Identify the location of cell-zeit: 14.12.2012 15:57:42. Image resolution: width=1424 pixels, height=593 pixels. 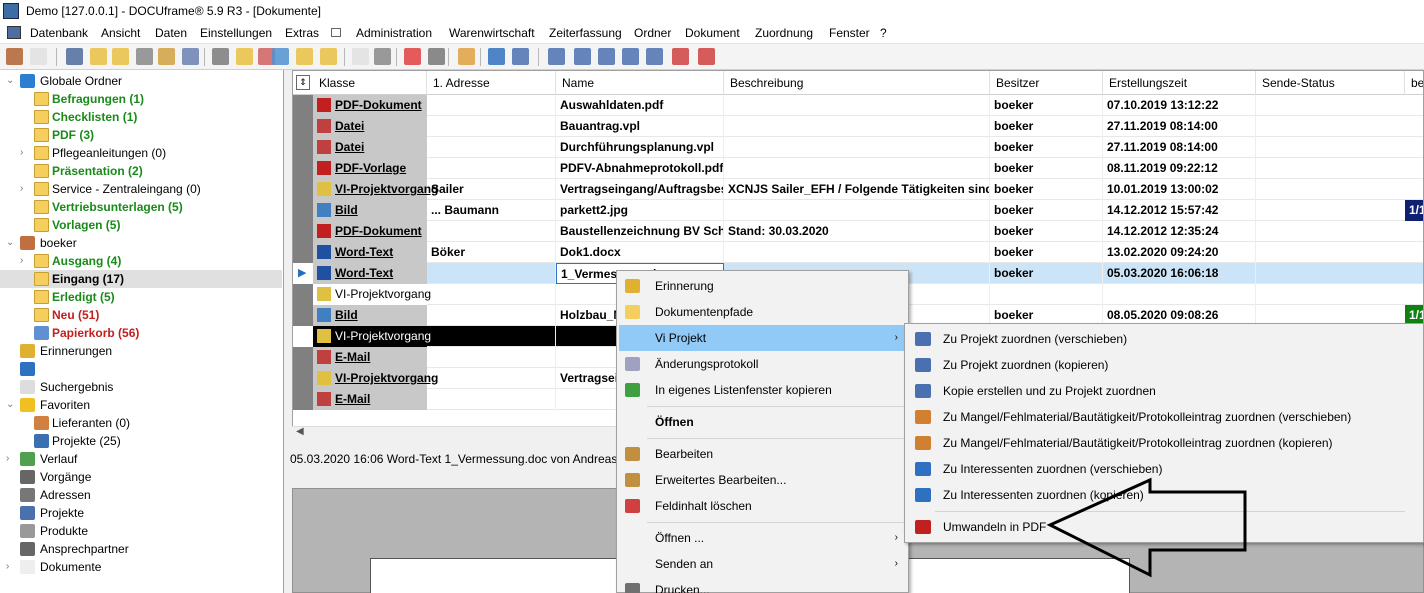
(1179, 210).